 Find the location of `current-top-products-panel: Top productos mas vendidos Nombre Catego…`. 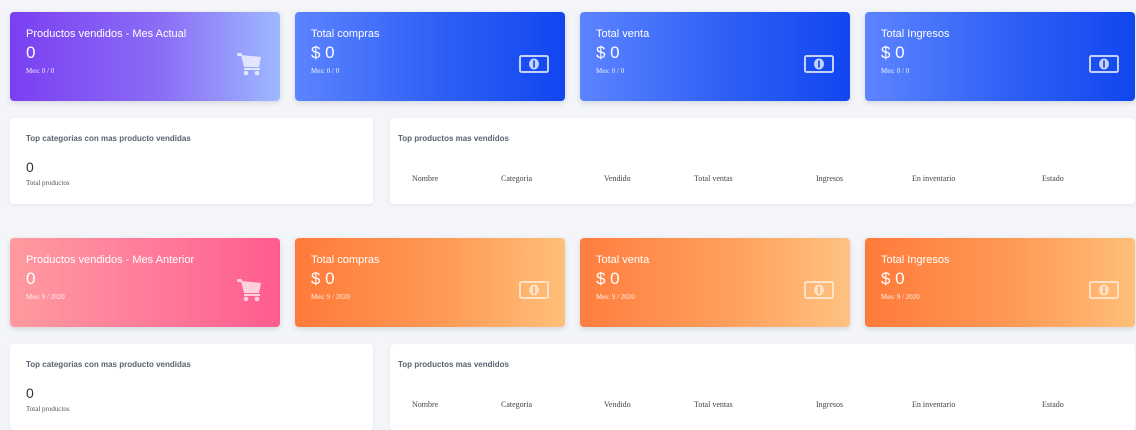

current-top-products-panel: Top productos mas vendidos Nombre Catego… is located at coordinates (762, 161).